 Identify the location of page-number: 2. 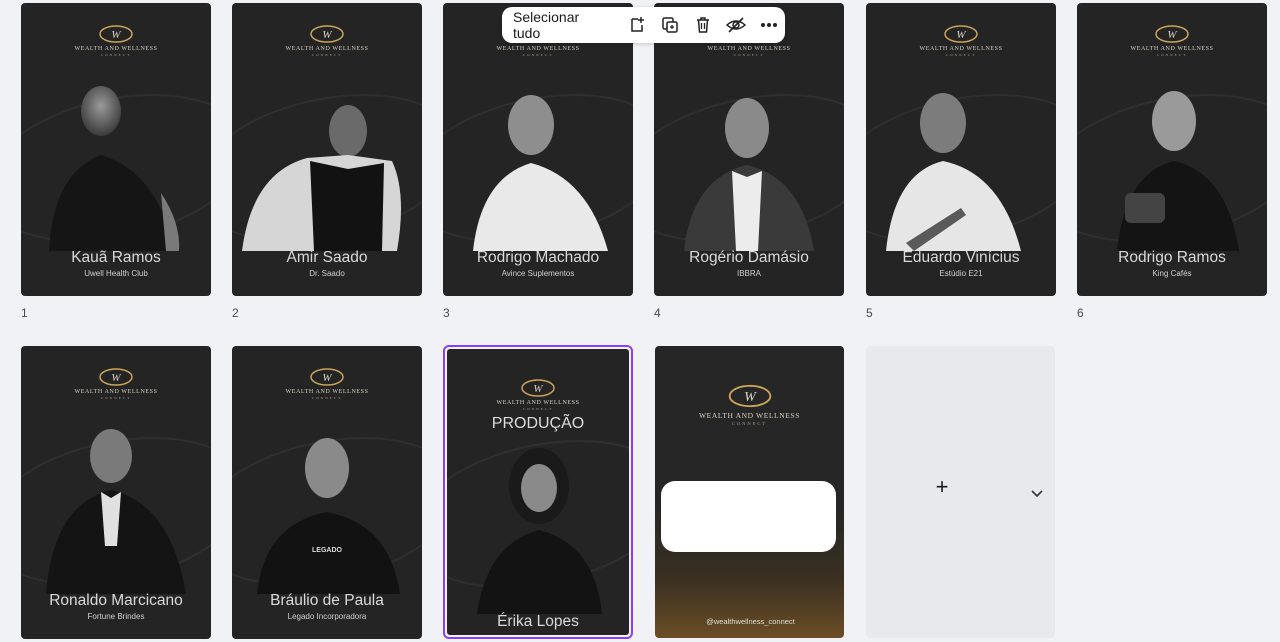
(235, 313).